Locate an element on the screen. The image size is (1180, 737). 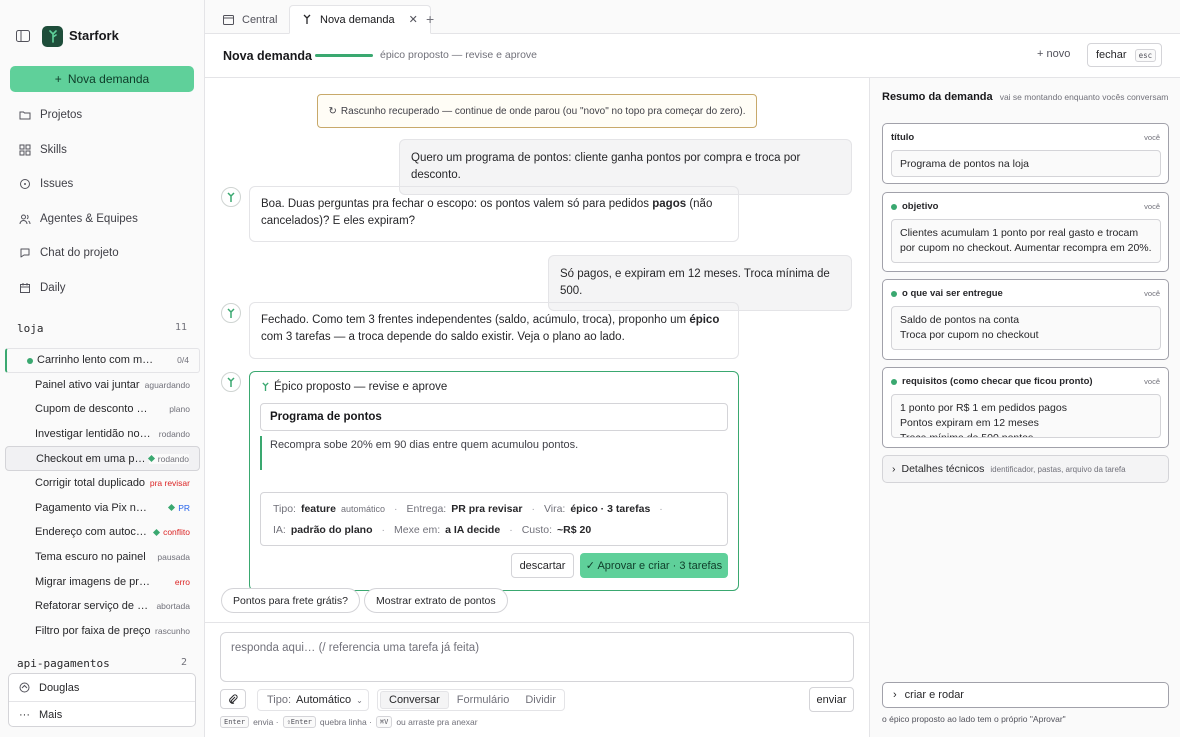
task-title: Checkout em uma página is located at coordinates (92, 458).